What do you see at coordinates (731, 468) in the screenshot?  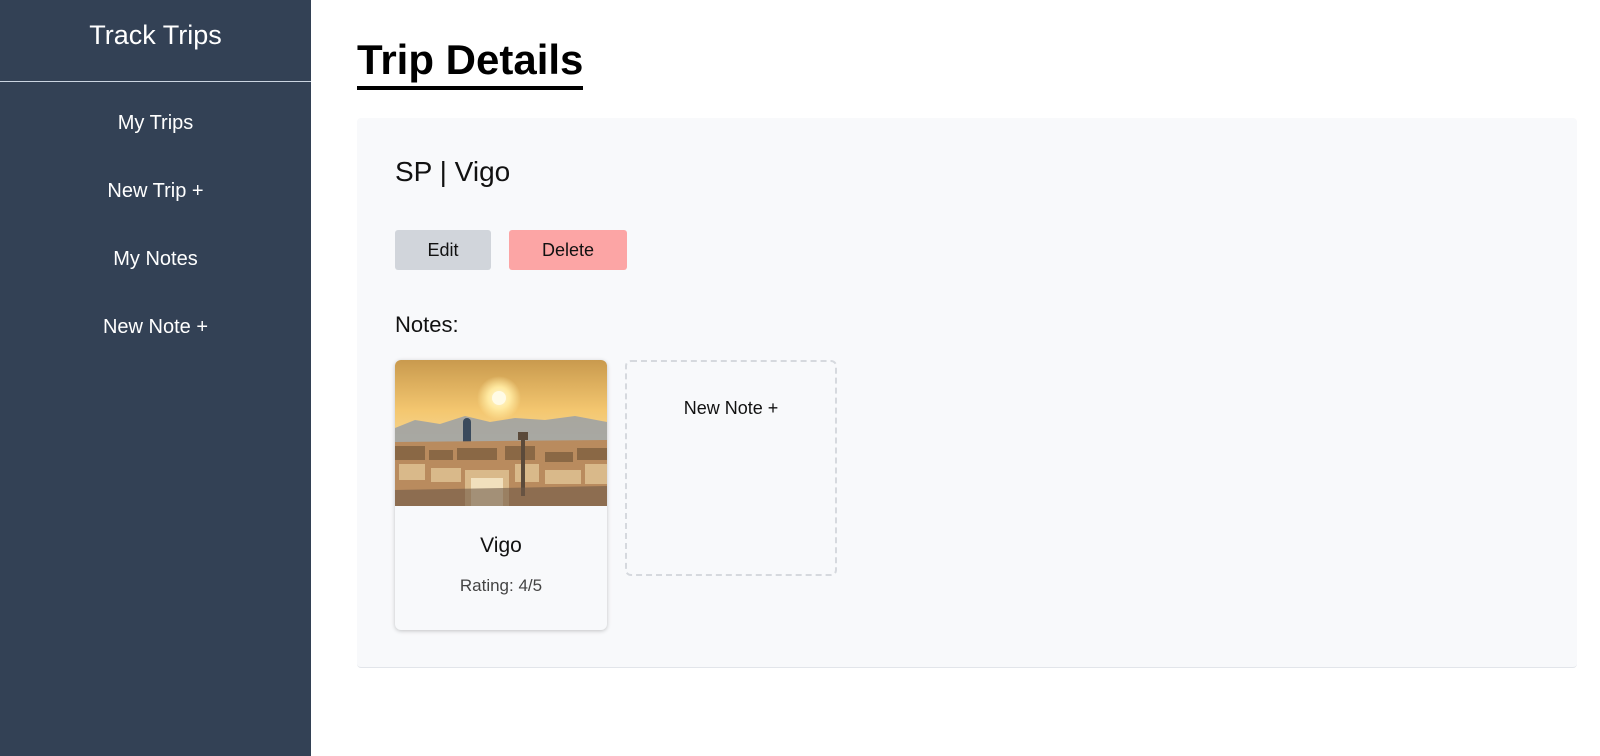 I see `new-note-tile: New Note +` at bounding box center [731, 468].